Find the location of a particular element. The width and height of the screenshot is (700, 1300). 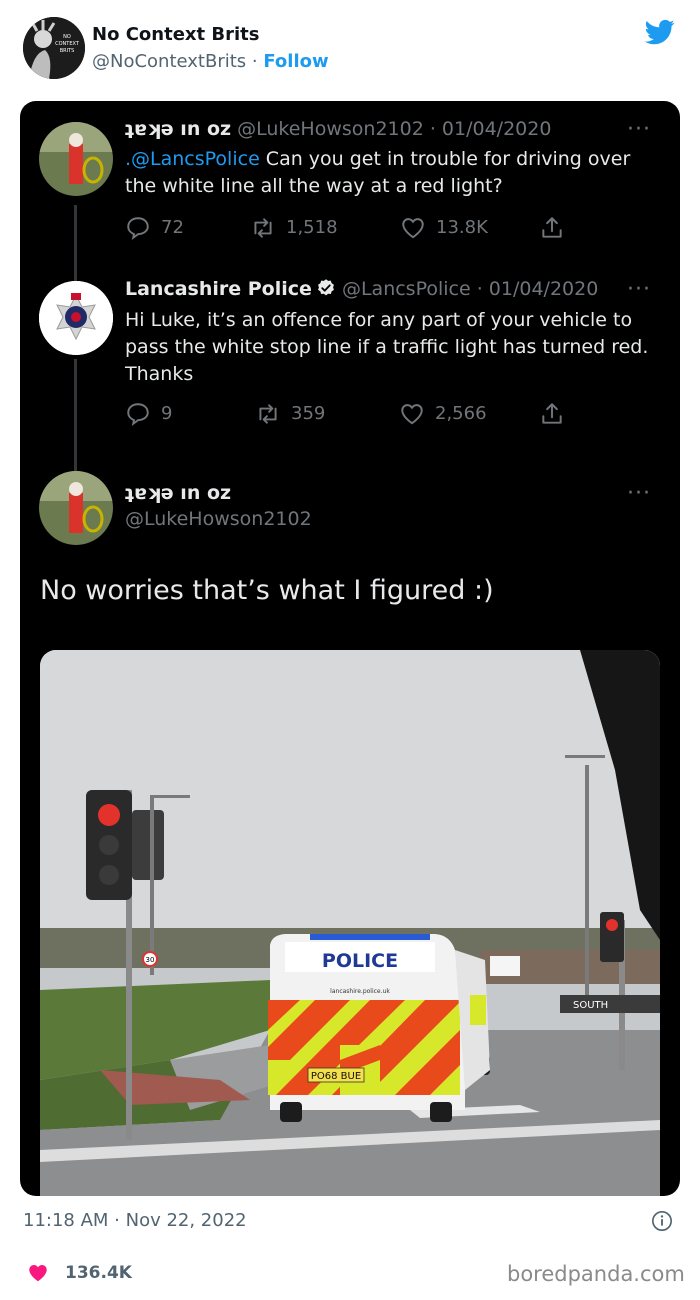

outer-like-count: 136.4K is located at coordinates (98, 1273).